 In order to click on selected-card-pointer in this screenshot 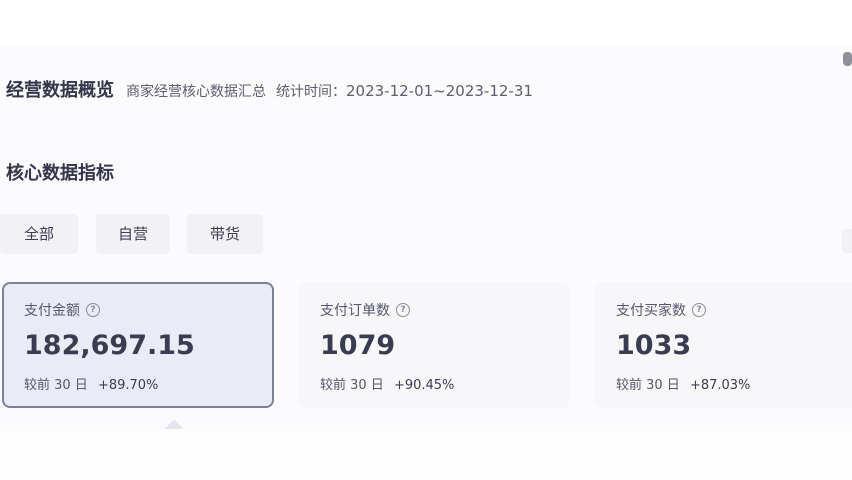, I will do `click(174, 424)`.